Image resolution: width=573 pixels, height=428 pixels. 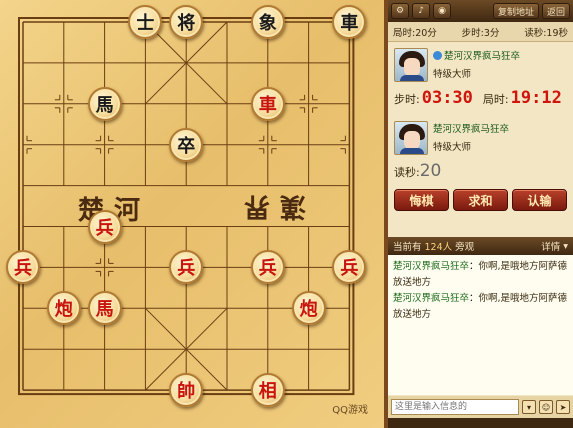 What do you see at coordinates (104, 308) in the screenshot?
I see `red-piece: 馬` at bounding box center [104, 308].